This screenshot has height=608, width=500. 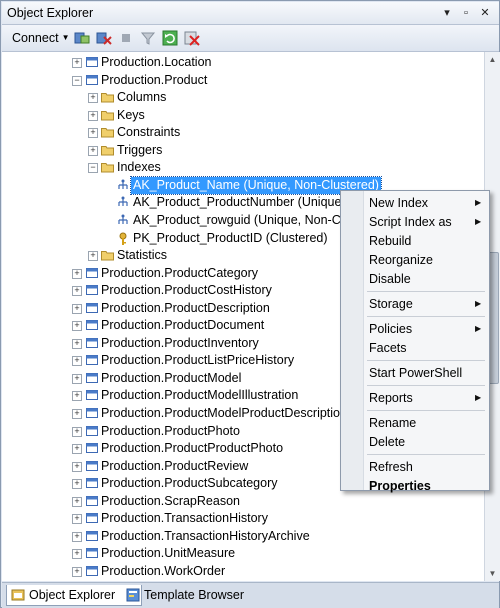 What do you see at coordinates (447, 13) in the screenshot?
I see `dropdown-icon: ▾` at bounding box center [447, 13].